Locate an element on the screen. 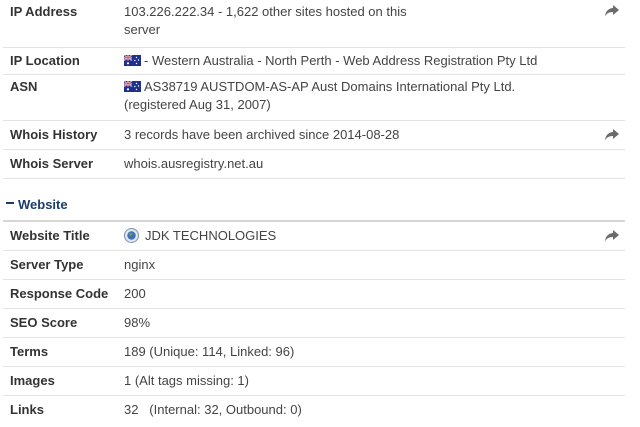 The image size is (640, 427). row-website-title: Website Title JDK TECHNOLOGIES is located at coordinates (314, 236).